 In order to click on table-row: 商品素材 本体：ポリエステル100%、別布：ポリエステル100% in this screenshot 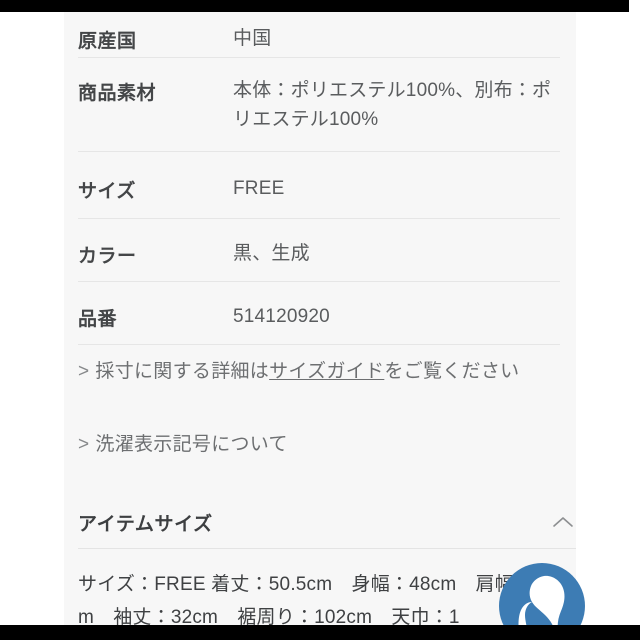, I will do `click(319, 105)`.